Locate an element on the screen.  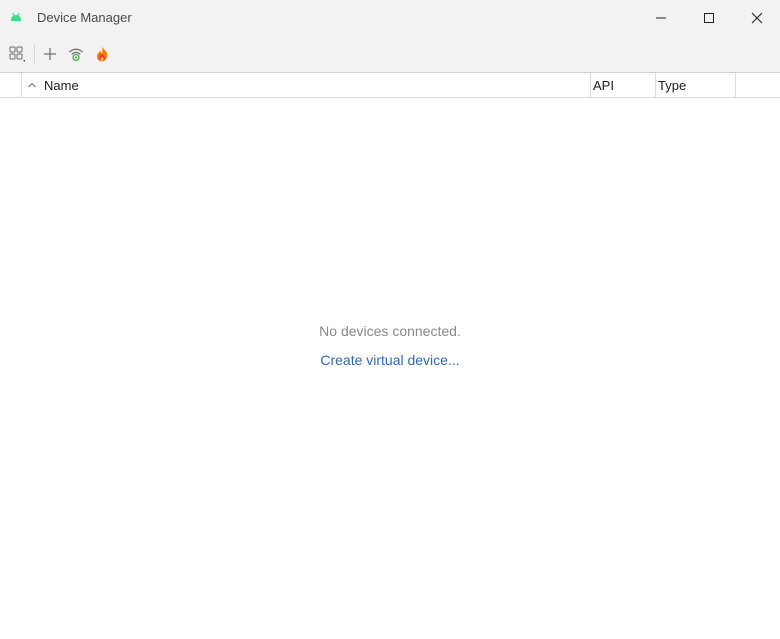
grid-options-icon is located at coordinates (17, 54).